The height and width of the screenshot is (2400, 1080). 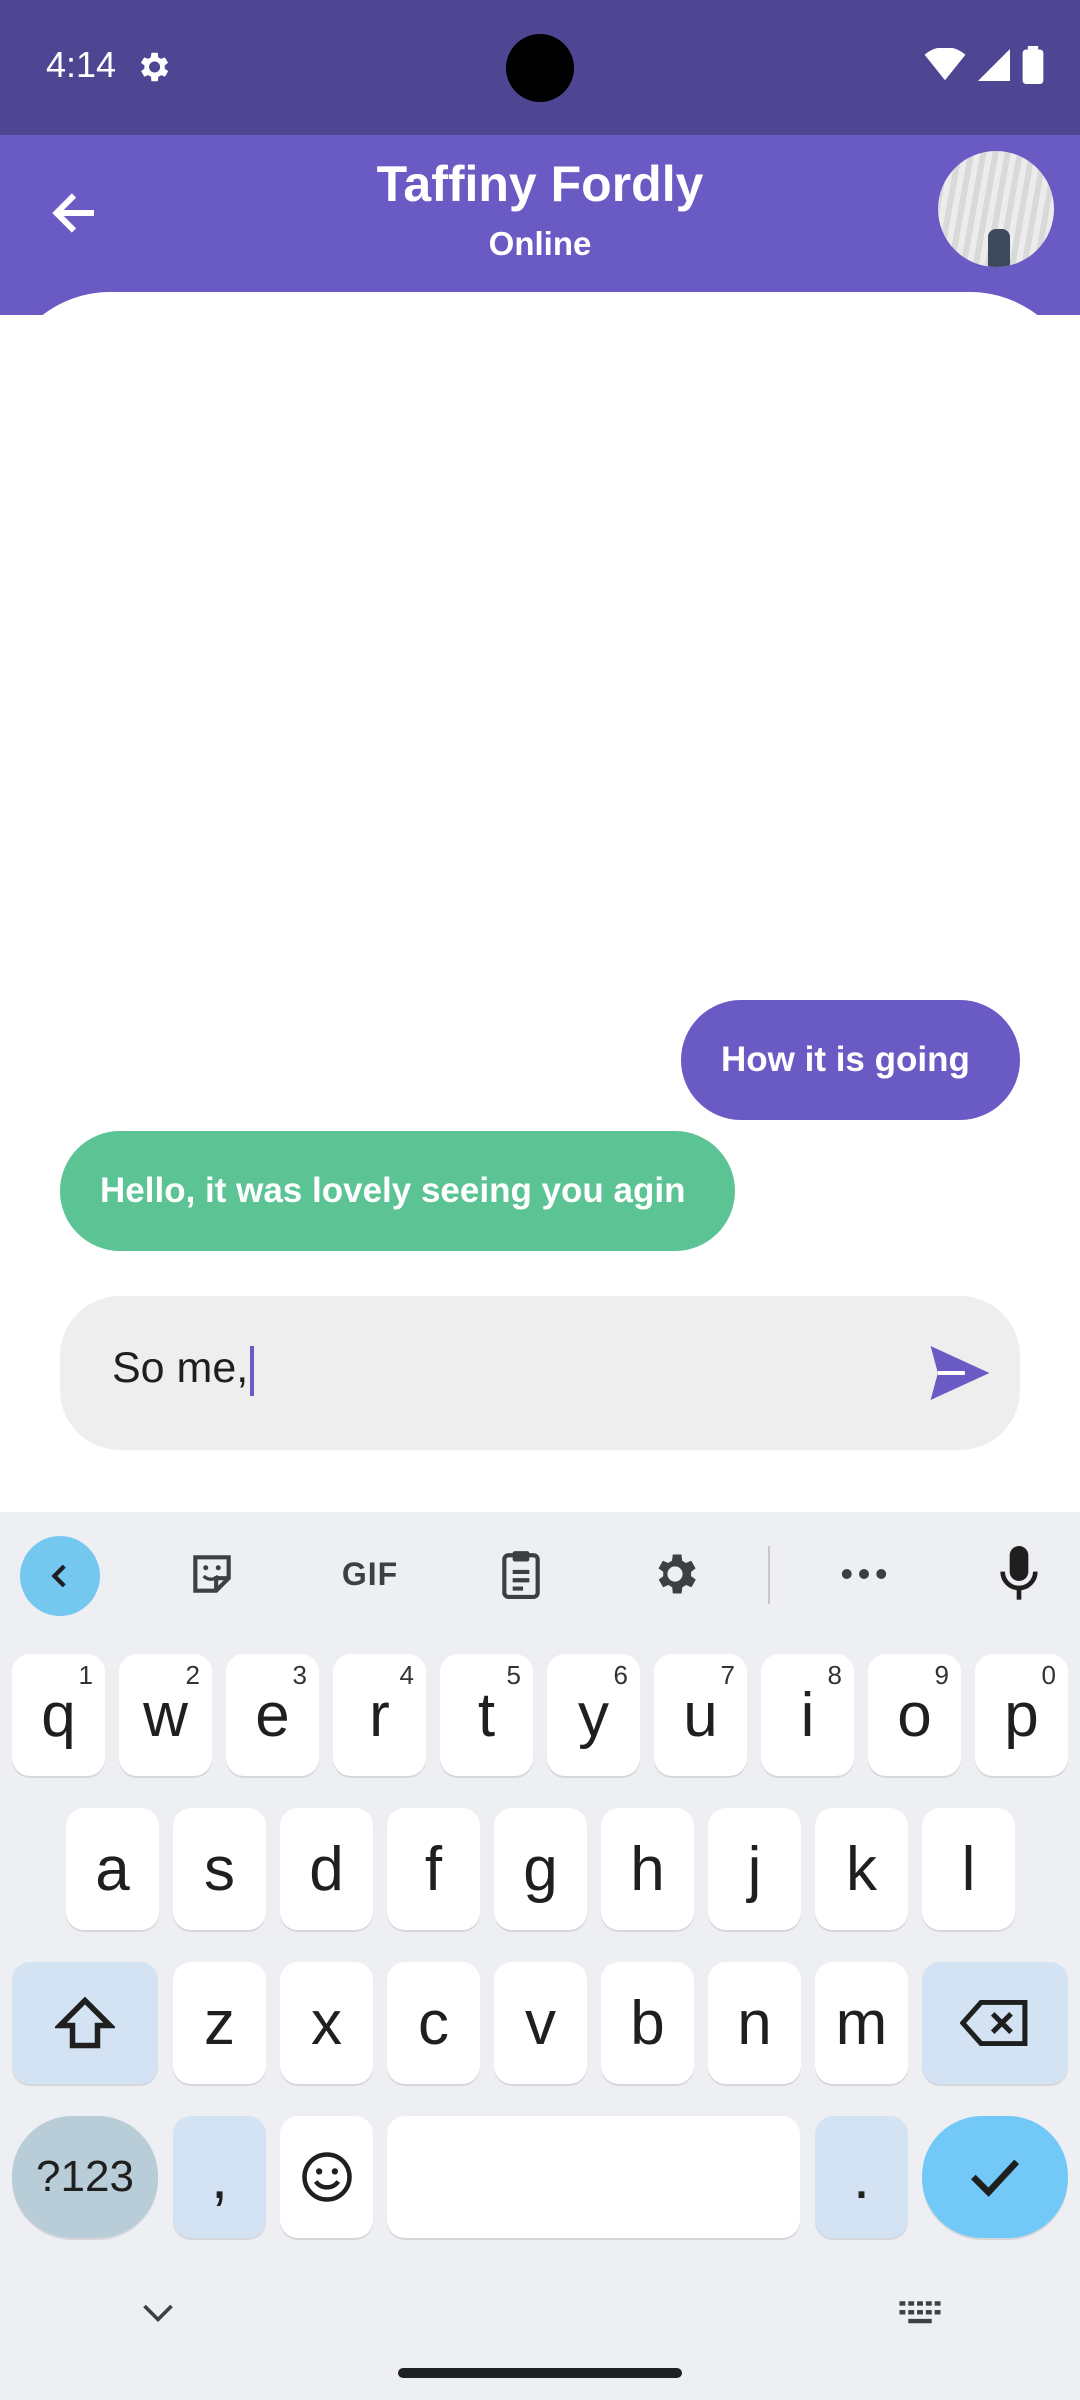 What do you see at coordinates (85, 2177) in the screenshot?
I see `symbols-key: ?123` at bounding box center [85, 2177].